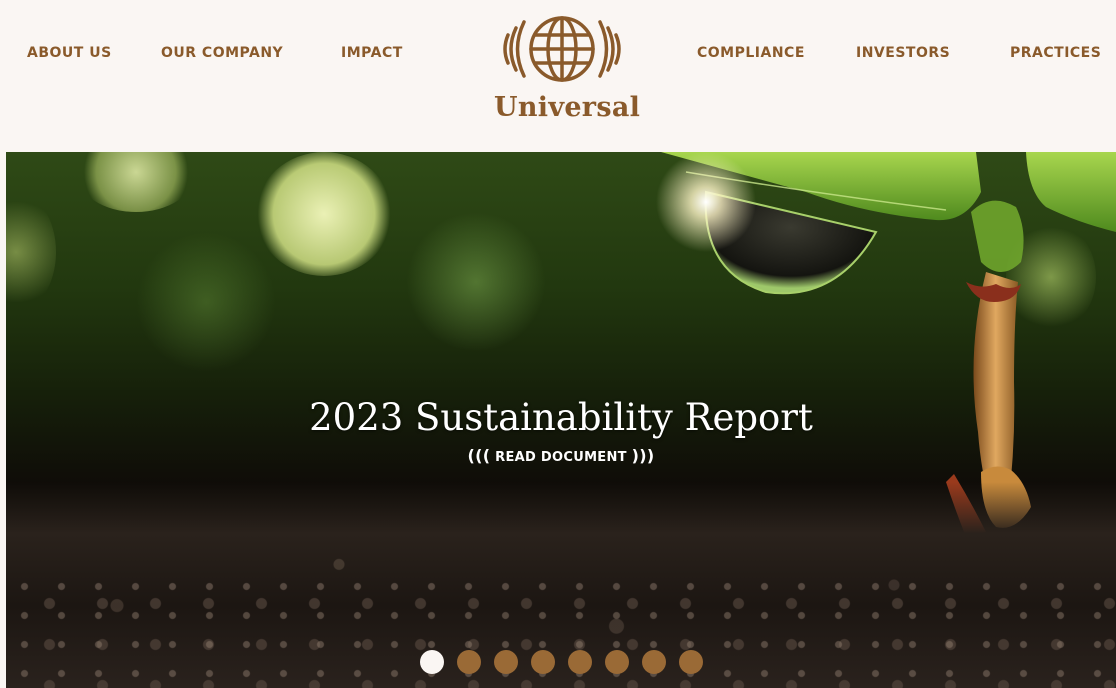 Image resolution: width=1116 pixels, height=688 pixels. I want to click on nav-our-company: OUR COMPANY, so click(222, 53).